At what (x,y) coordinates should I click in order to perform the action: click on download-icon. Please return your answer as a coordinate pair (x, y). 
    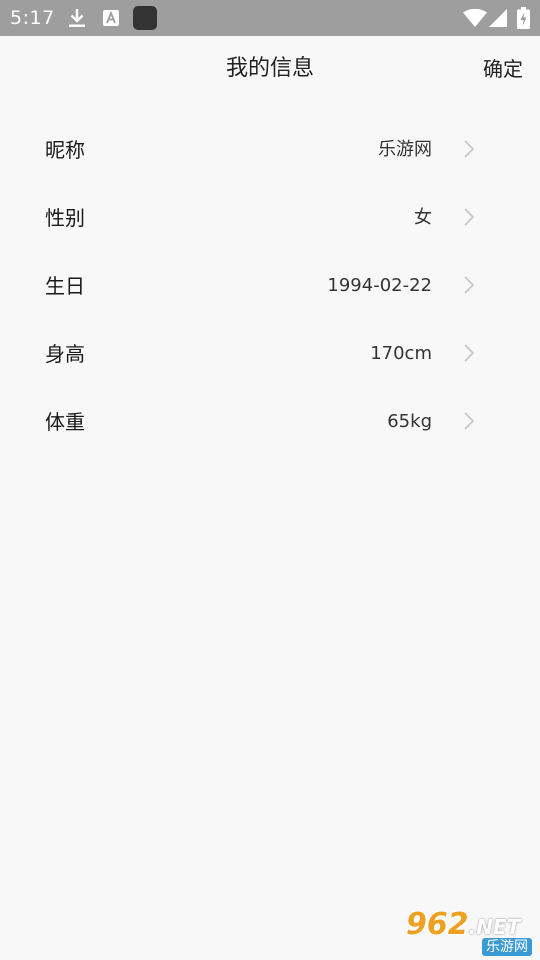
    Looking at the image, I should click on (77, 18).